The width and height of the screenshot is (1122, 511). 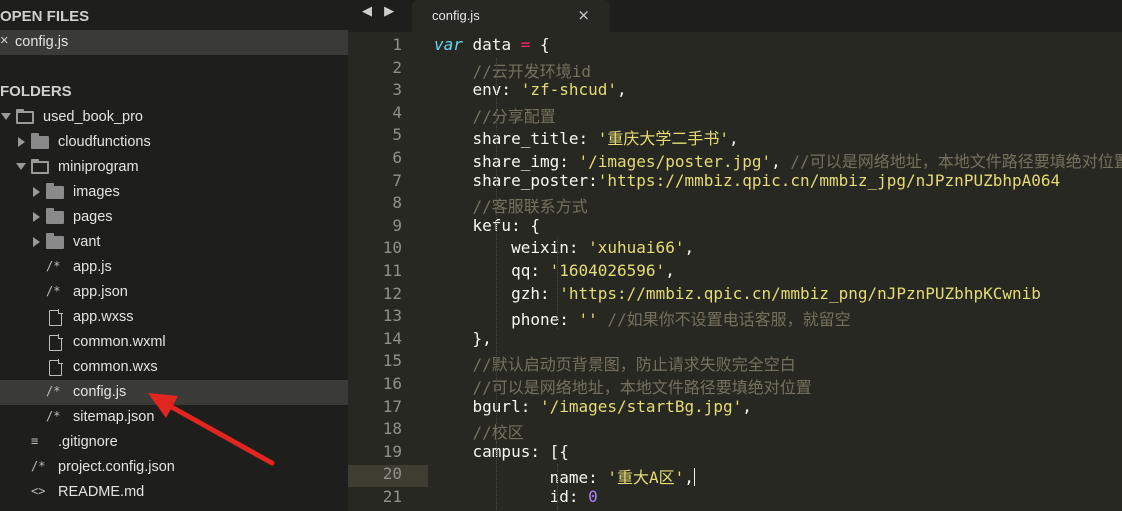 I want to click on tree-item-gitignore: ≡ .gitignore, so click(x=174, y=442).